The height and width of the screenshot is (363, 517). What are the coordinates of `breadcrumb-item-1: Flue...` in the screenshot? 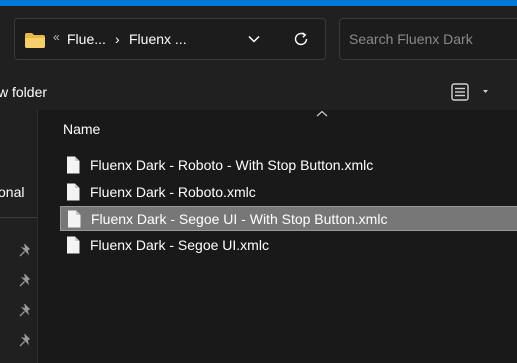 It's located at (86, 39).